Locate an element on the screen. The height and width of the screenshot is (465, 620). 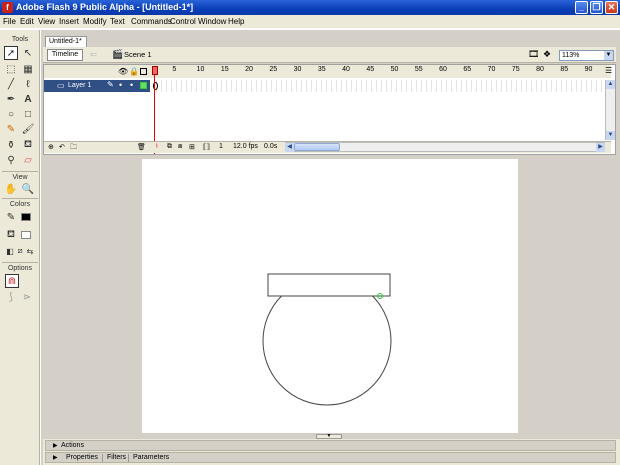
hand-tool-icon: ✋ is located at coordinates (11, 189).